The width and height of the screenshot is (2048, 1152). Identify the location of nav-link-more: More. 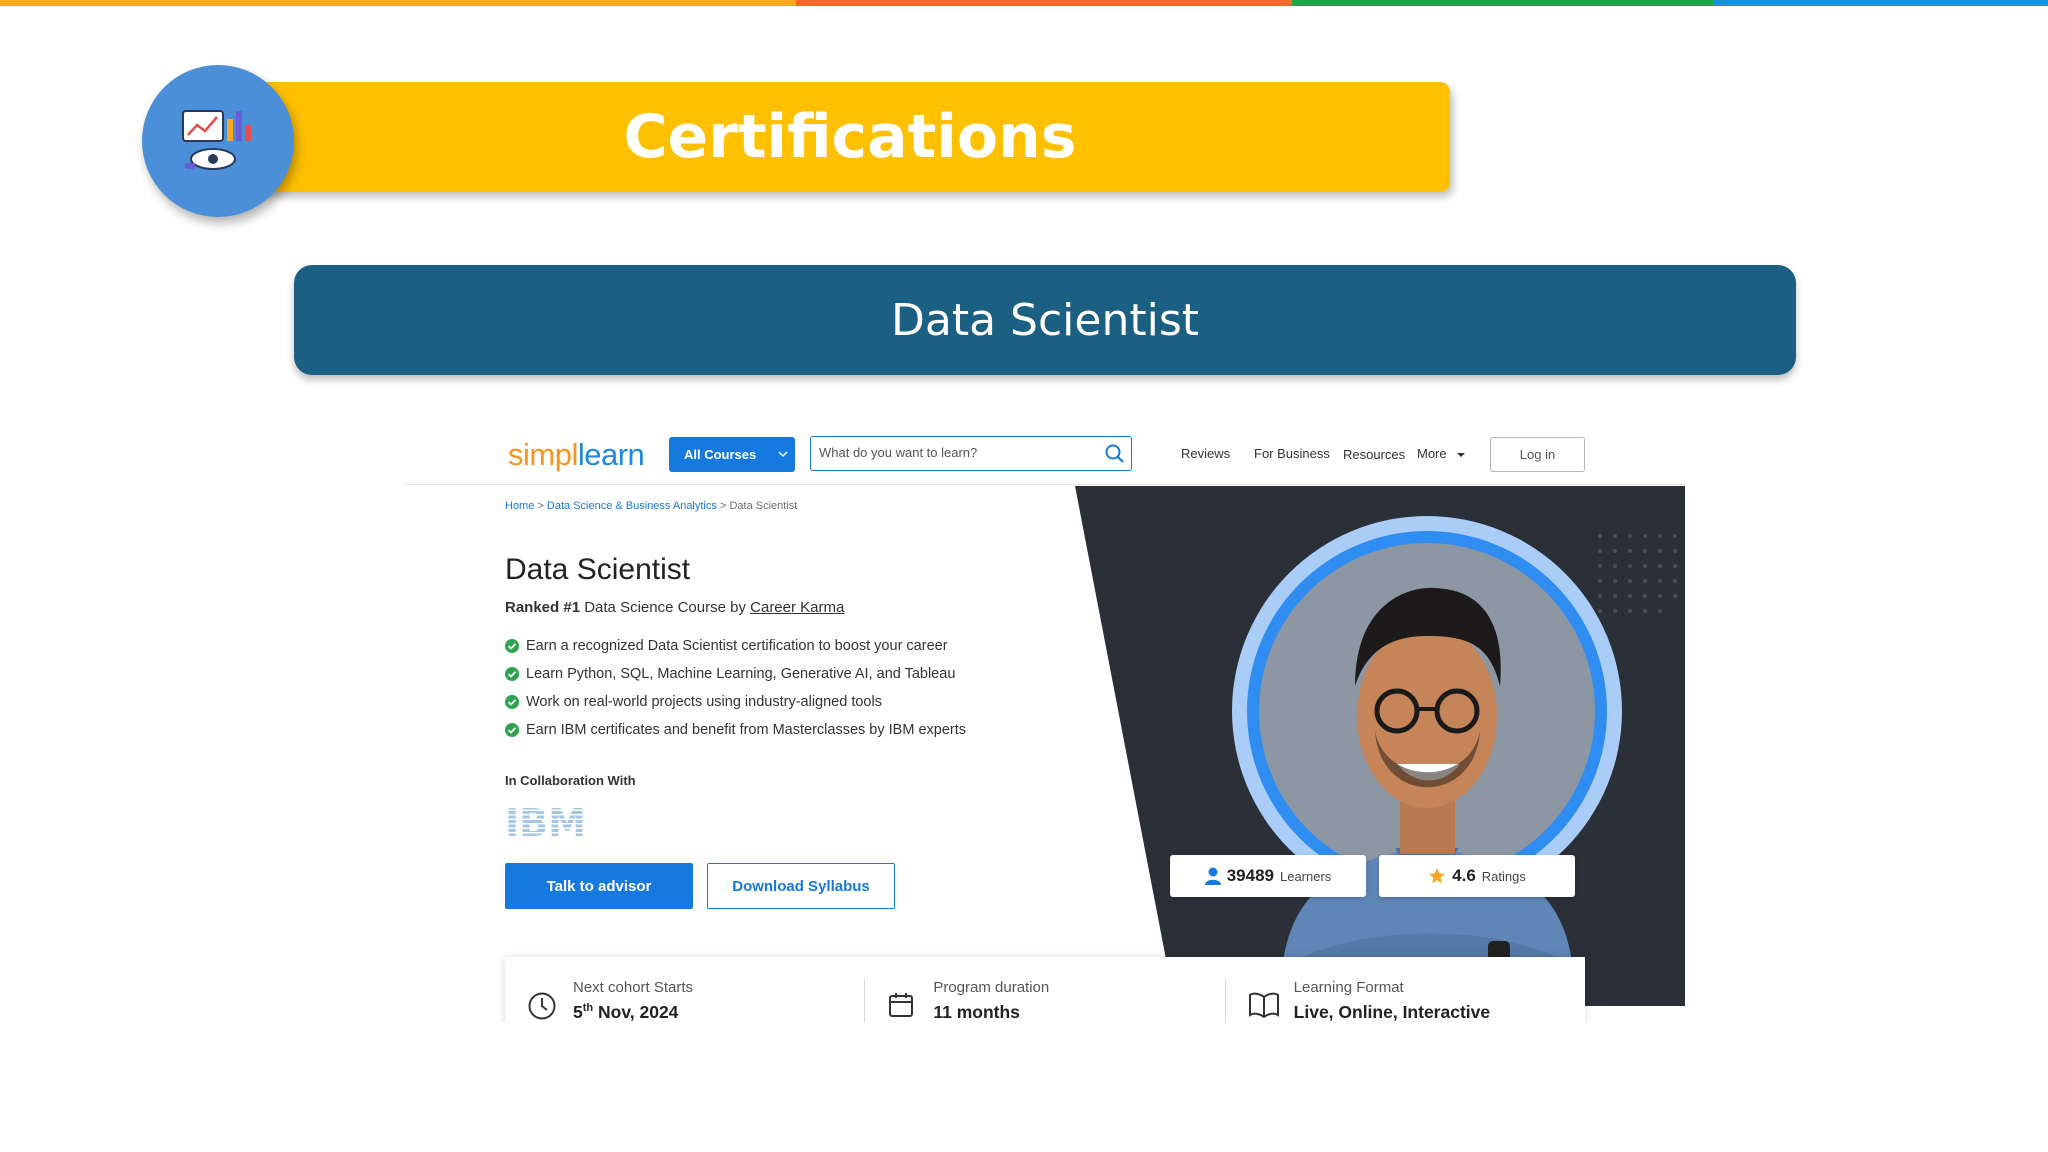
(1441, 453).